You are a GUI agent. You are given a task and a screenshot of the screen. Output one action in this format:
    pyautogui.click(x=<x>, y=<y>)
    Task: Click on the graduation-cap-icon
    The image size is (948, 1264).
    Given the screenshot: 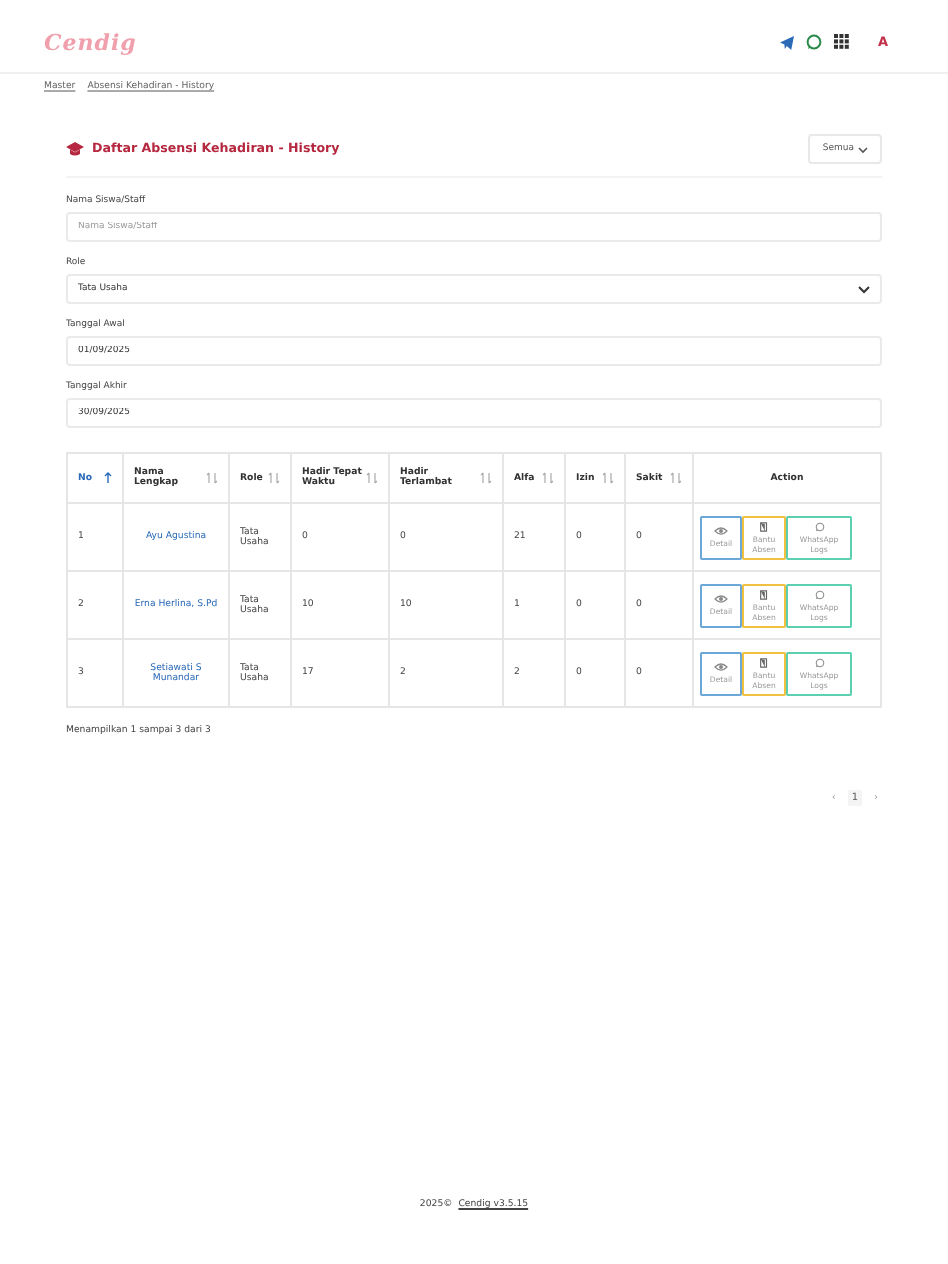 What is the action you would take?
    pyautogui.click(x=75, y=149)
    